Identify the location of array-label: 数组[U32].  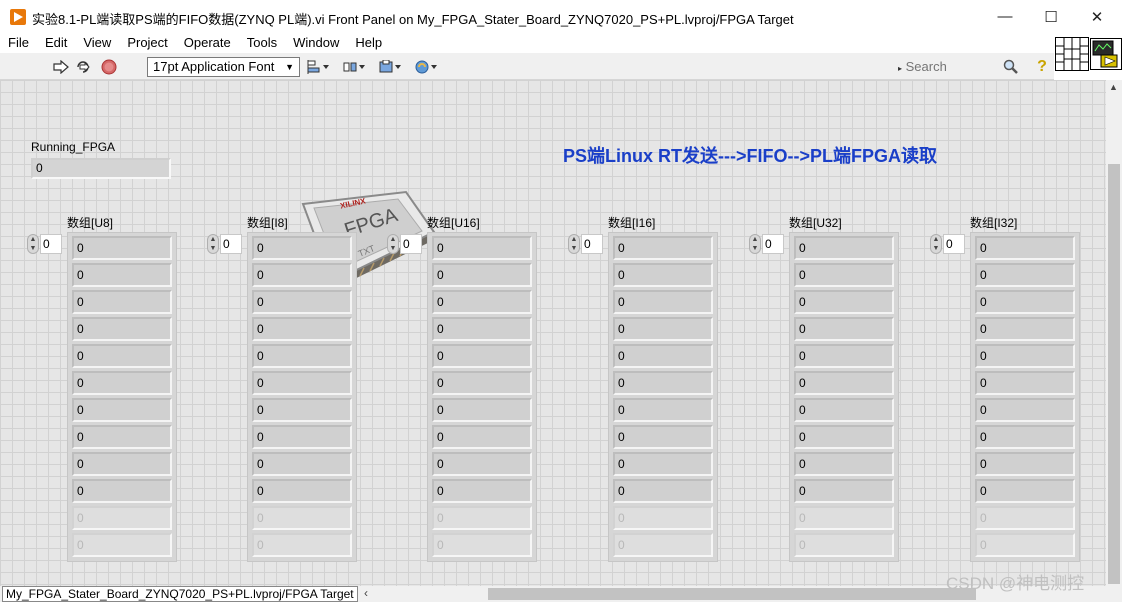
(815, 223).